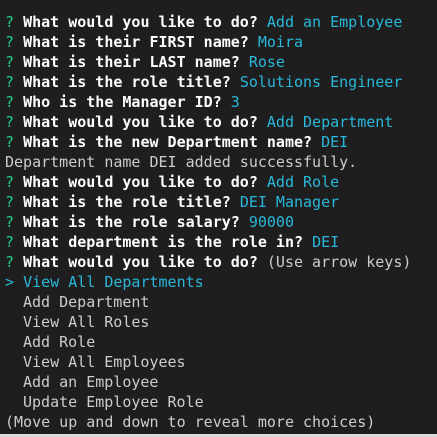  What do you see at coordinates (131, 222) in the screenshot?
I see `question-text: What is the role salary?` at bounding box center [131, 222].